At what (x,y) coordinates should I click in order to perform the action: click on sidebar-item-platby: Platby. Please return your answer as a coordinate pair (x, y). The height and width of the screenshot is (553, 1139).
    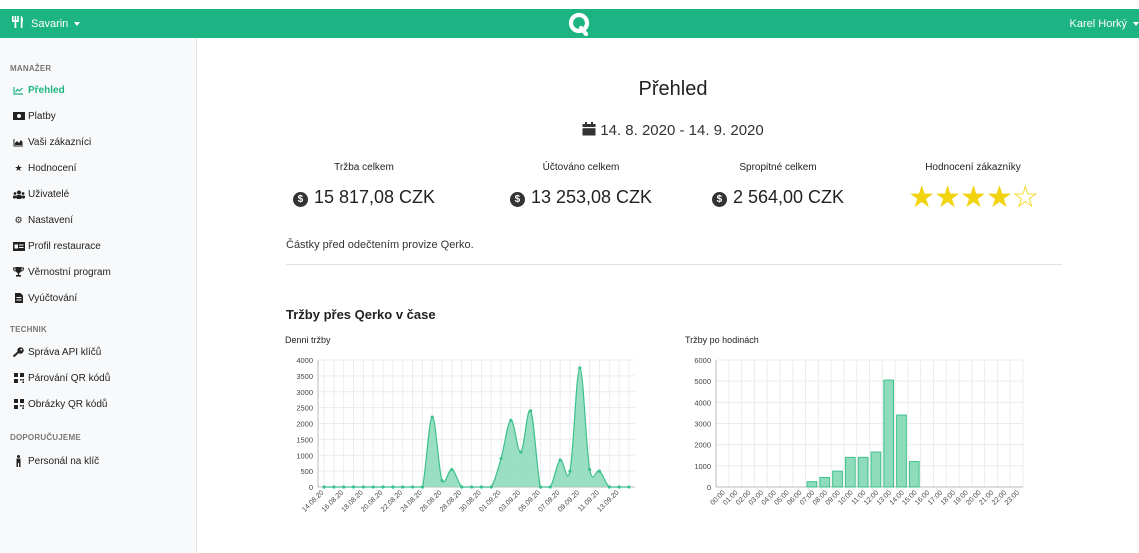
    Looking at the image, I should click on (34, 116).